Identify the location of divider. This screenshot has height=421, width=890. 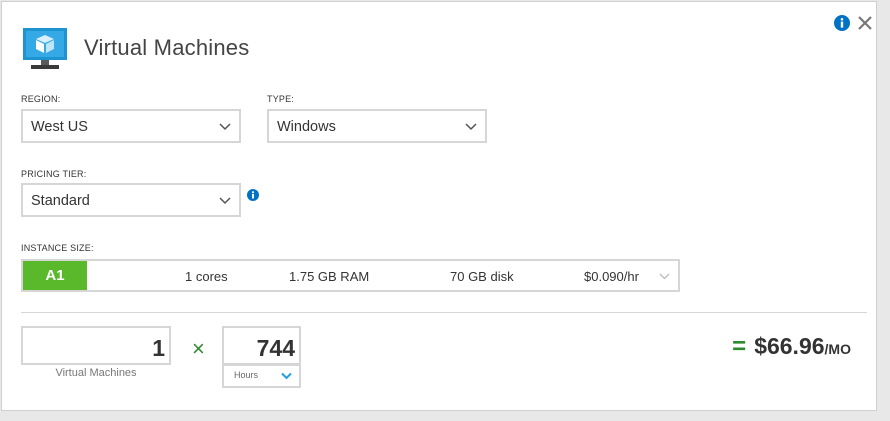
(444, 312).